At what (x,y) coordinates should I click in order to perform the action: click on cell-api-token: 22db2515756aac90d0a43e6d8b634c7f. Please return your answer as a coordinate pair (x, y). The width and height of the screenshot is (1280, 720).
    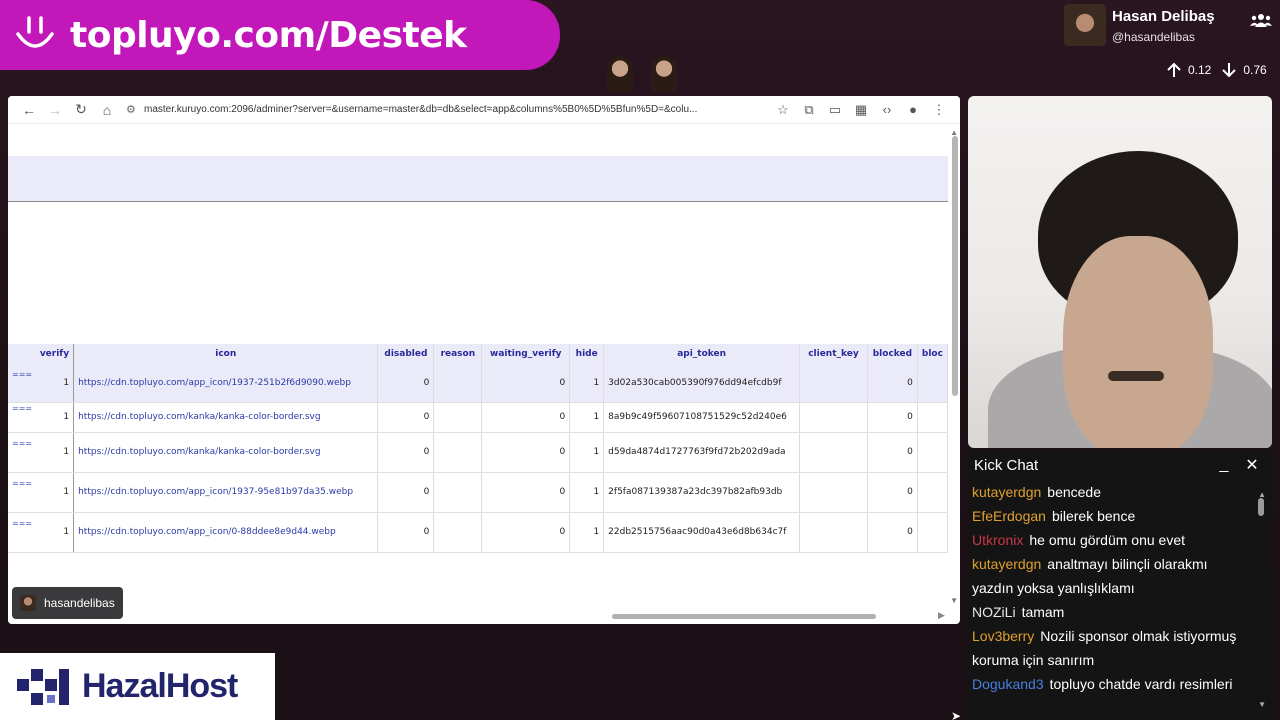
    Looking at the image, I should click on (702, 532).